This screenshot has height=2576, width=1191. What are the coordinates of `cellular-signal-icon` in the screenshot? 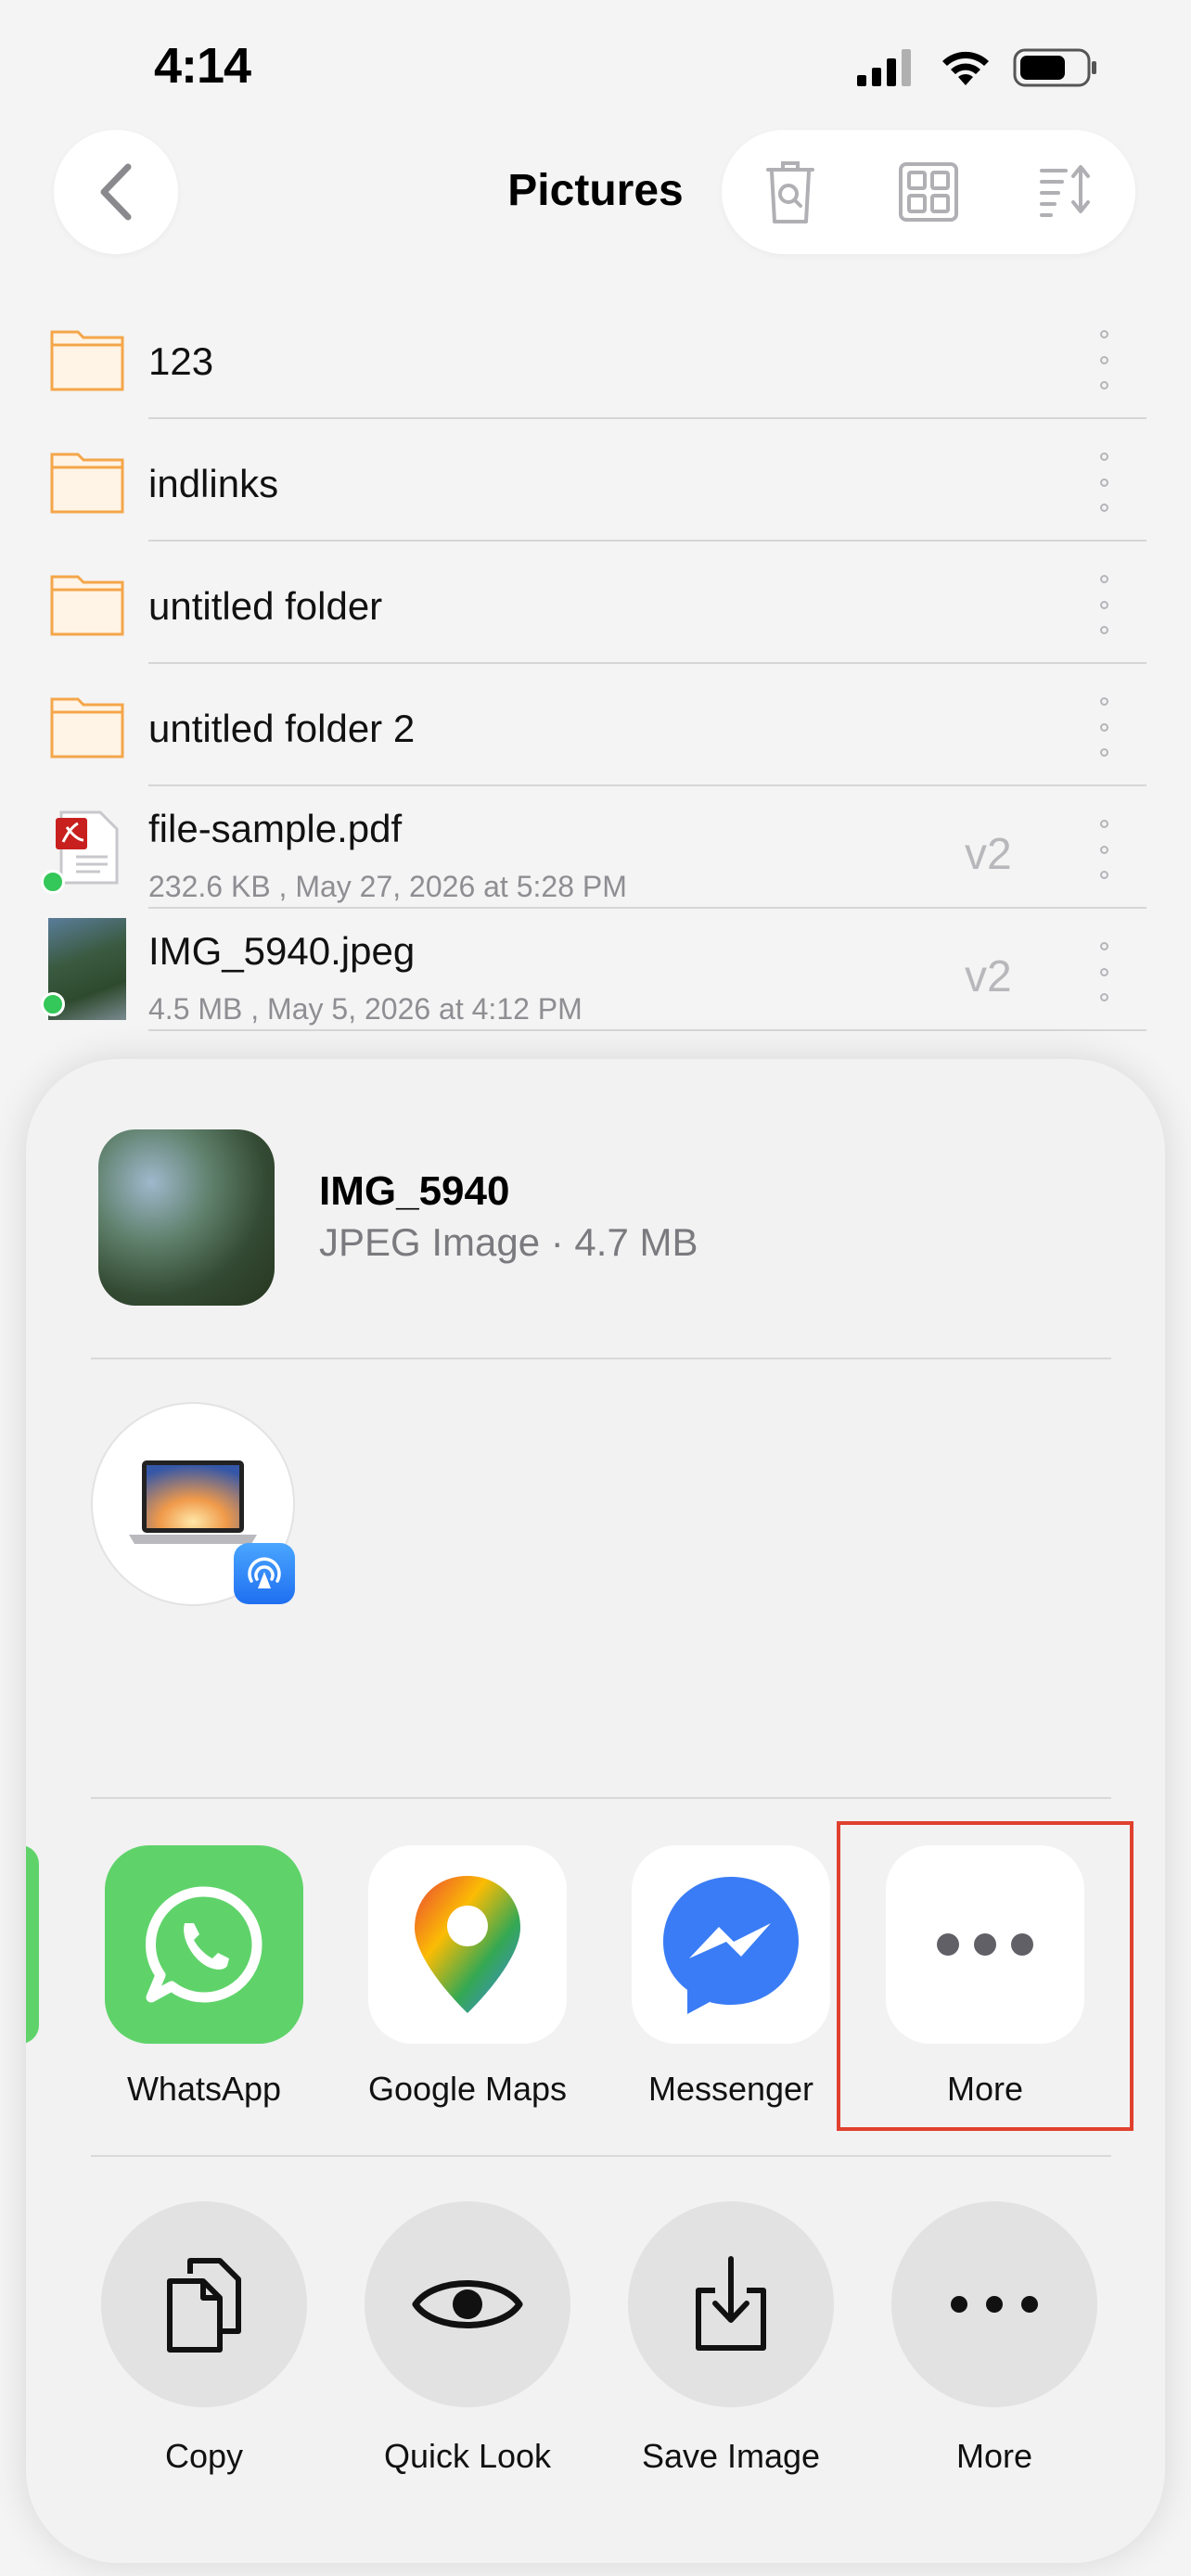 It's located at (884, 67).